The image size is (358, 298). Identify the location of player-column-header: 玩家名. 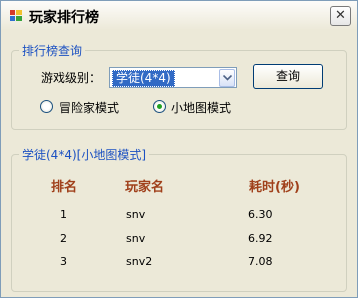
(145, 187).